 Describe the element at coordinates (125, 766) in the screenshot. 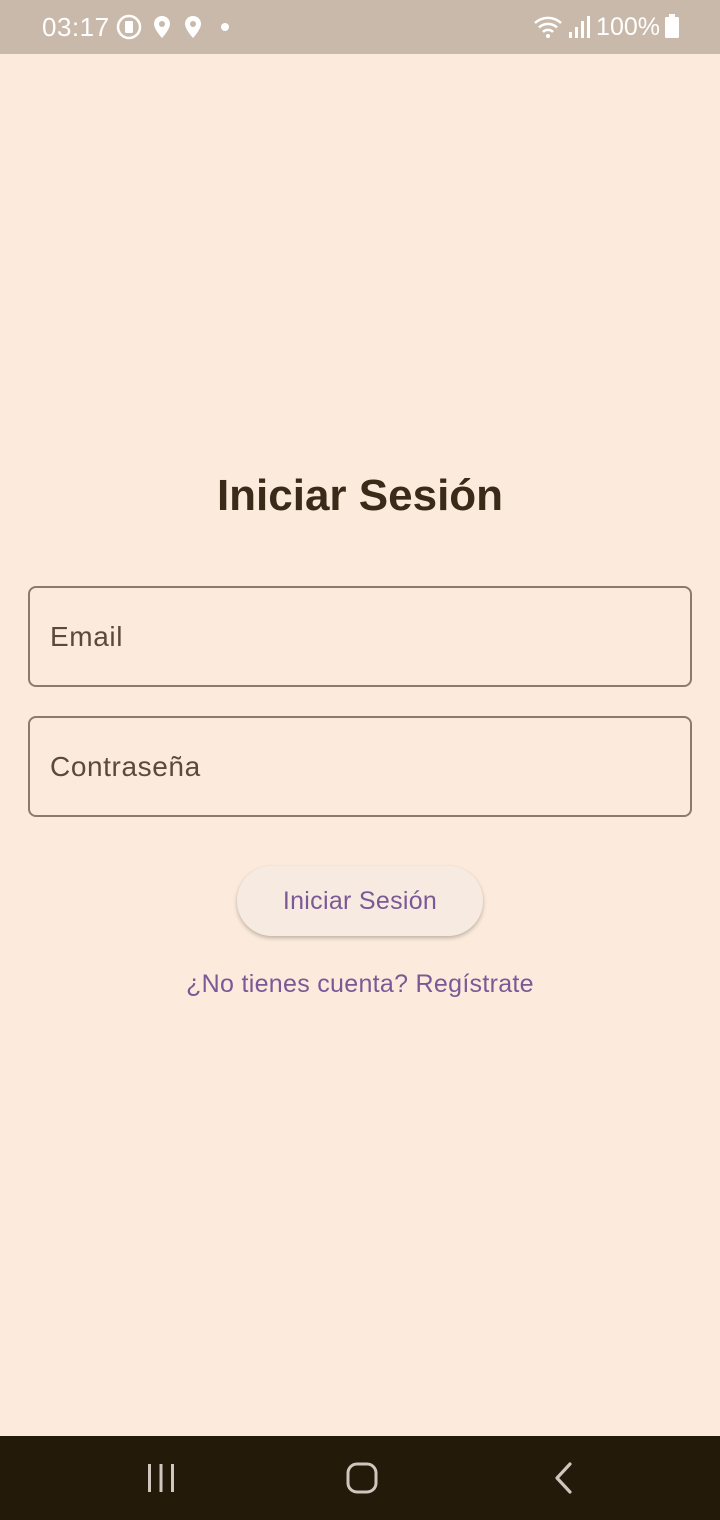

I see `password-field-label: Contraseña` at that location.